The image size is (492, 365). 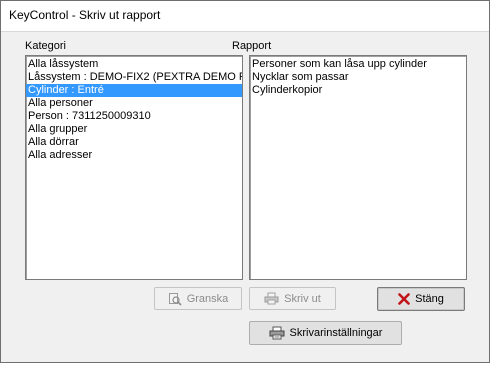 I want to click on skriv-ut-label: Skriv ut, so click(x=302, y=298).